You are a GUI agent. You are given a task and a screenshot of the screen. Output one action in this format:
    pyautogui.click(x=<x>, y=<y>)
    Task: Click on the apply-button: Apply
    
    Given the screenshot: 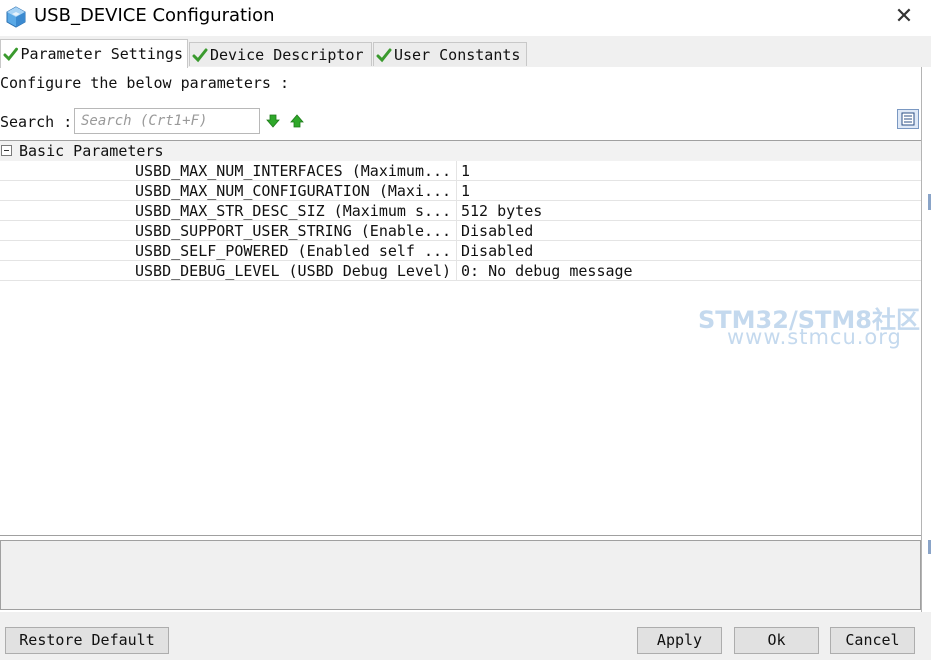 What is the action you would take?
    pyautogui.click(x=679, y=640)
    